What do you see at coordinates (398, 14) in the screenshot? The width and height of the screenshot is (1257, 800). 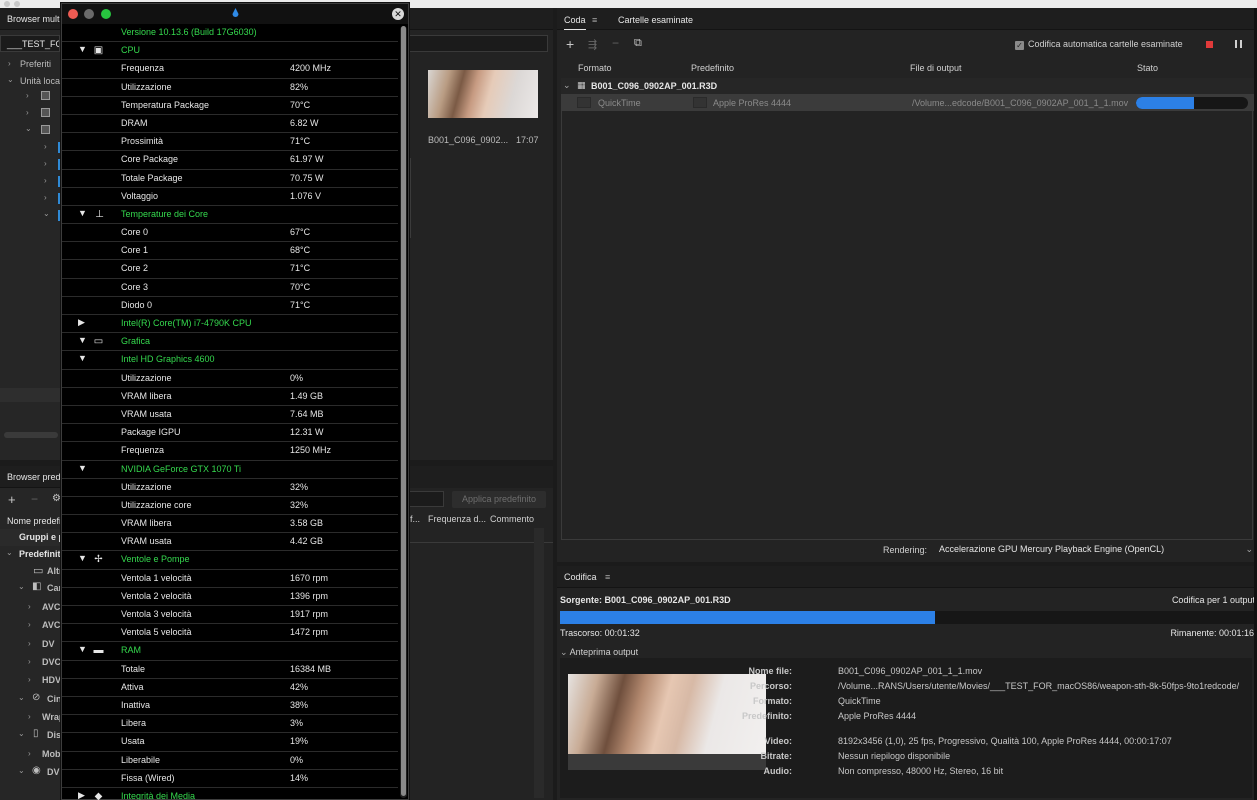 I see `close-icon: ✕` at bounding box center [398, 14].